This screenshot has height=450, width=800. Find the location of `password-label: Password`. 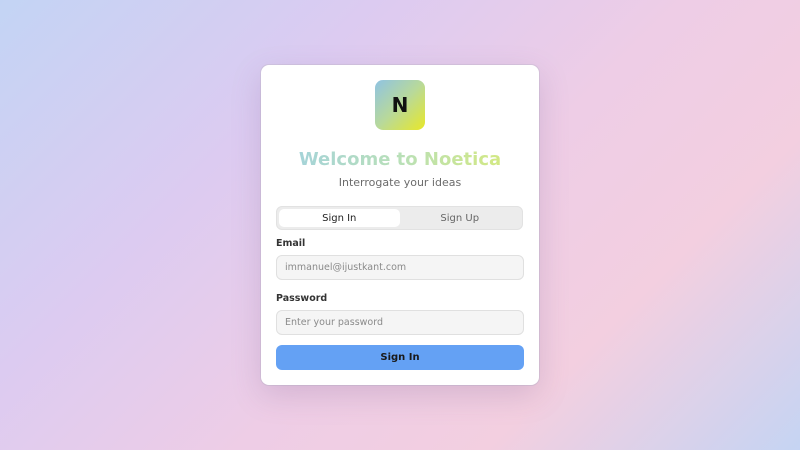

password-label: Password is located at coordinates (302, 298).